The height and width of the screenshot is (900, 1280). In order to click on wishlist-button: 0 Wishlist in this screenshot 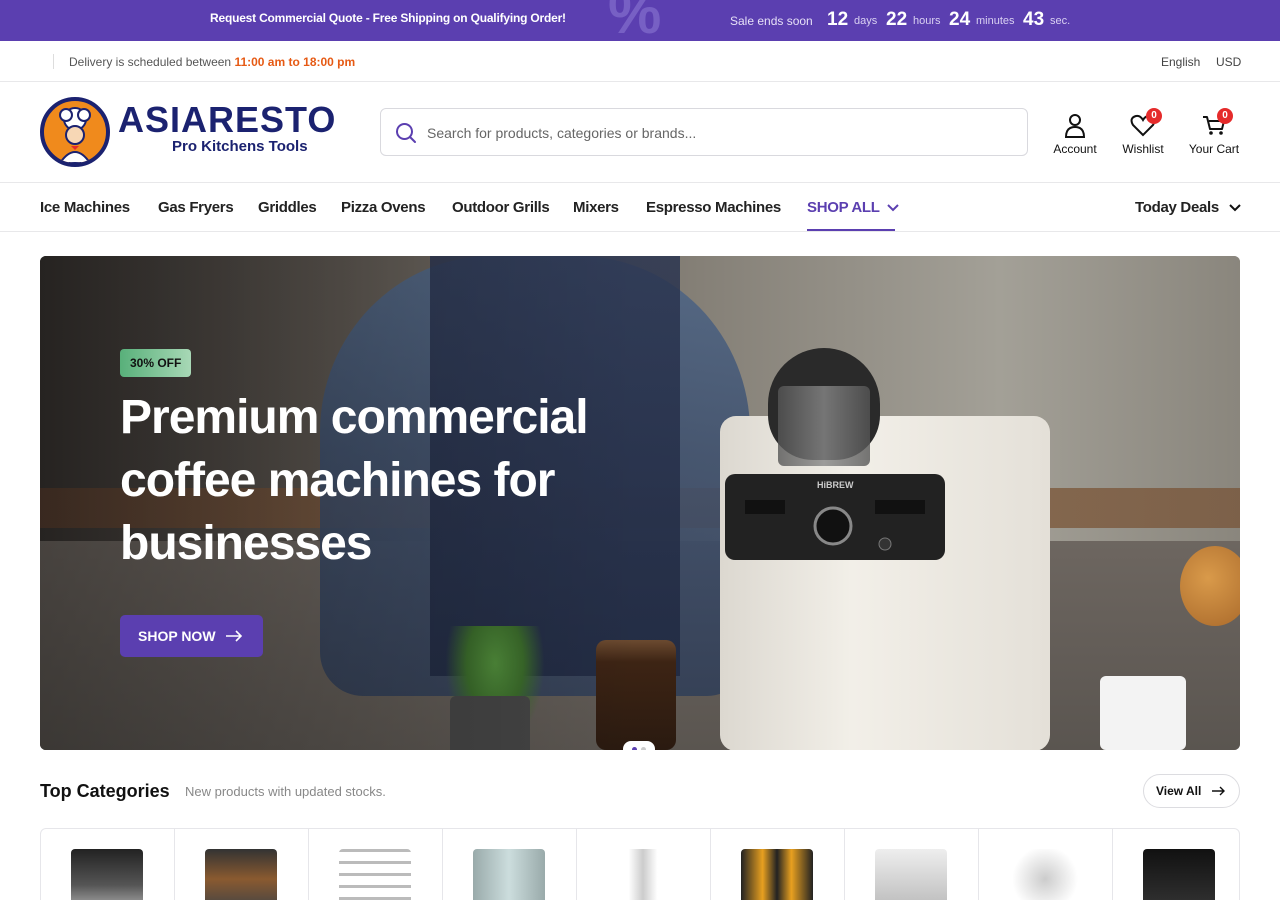, I will do `click(1143, 132)`.